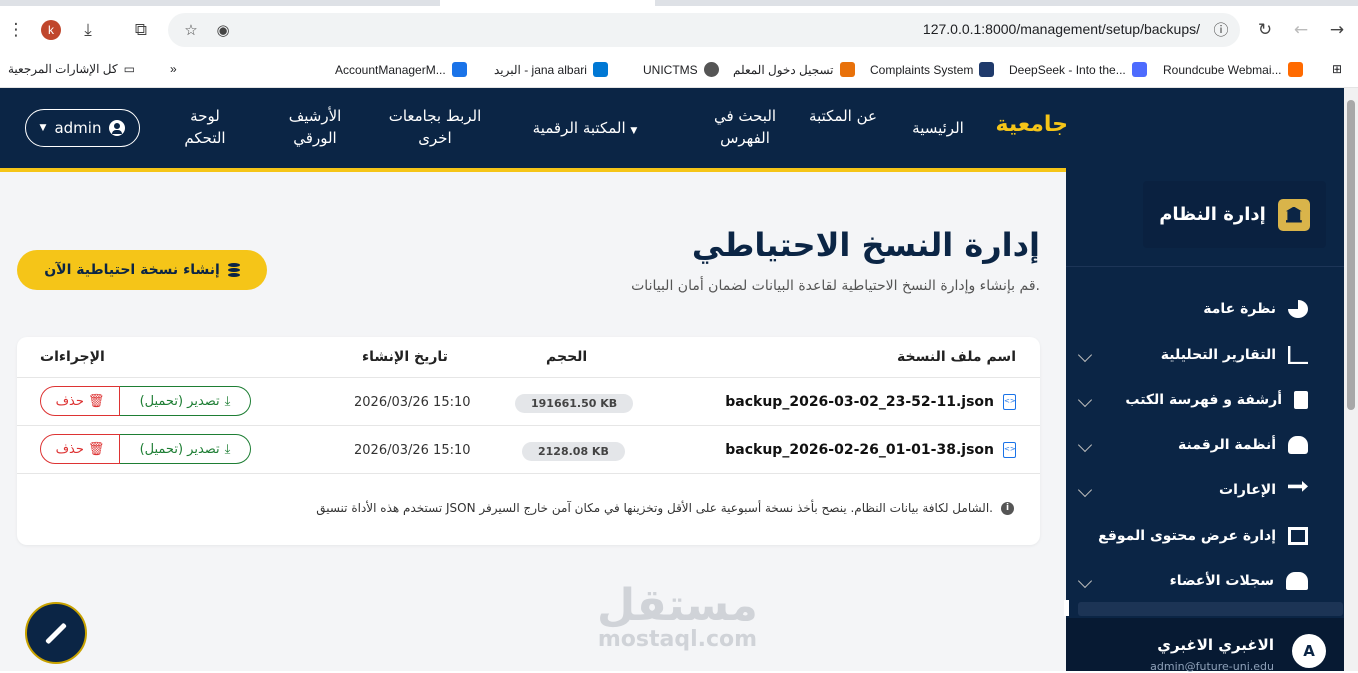 Image resolution: width=1358 pixels, height=673 pixels. What do you see at coordinates (117, 128) in the screenshot?
I see `user-icon` at bounding box center [117, 128].